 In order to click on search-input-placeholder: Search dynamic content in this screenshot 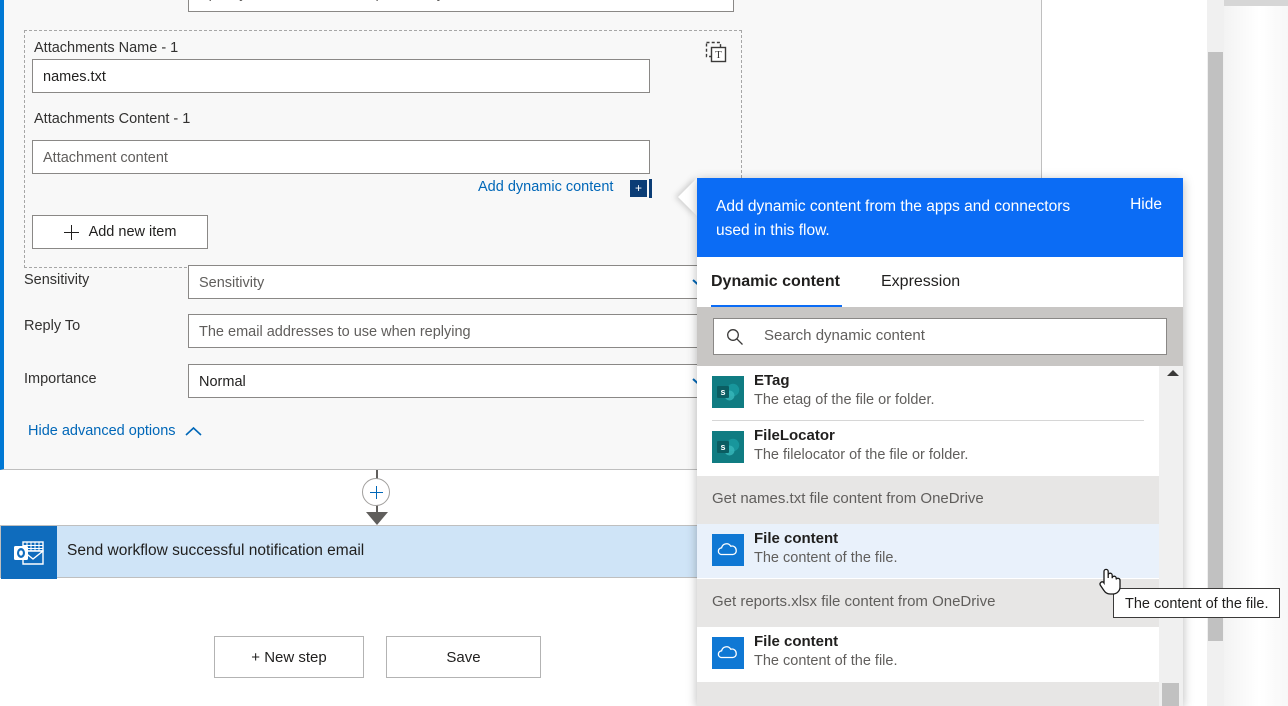, I will do `click(844, 335)`.